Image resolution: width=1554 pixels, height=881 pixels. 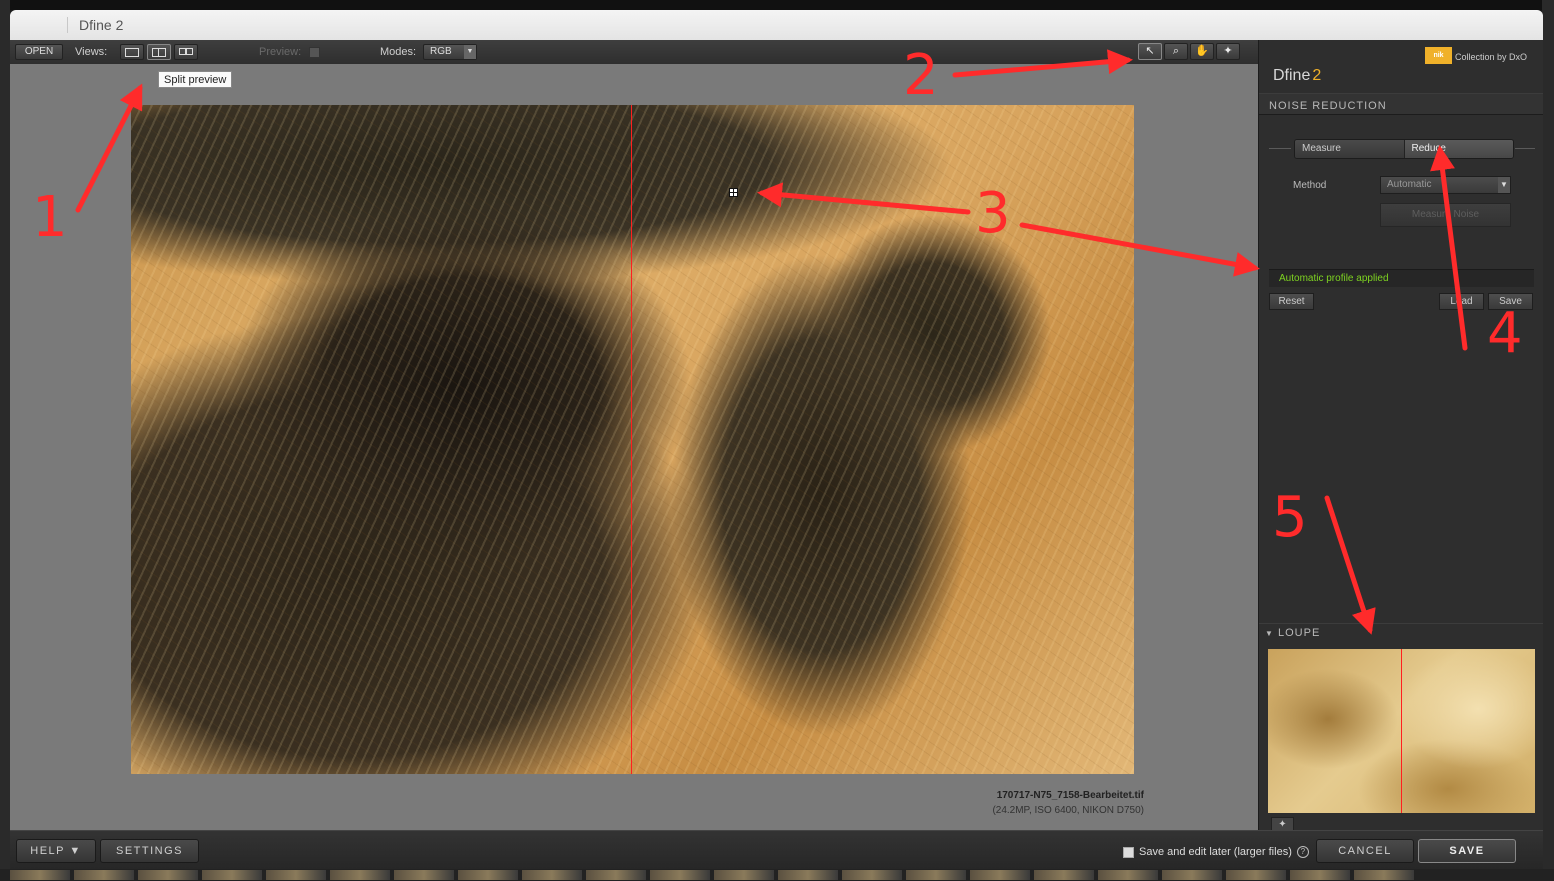 What do you see at coordinates (993, 213) in the screenshot?
I see `annotation-number-3: 3` at bounding box center [993, 213].